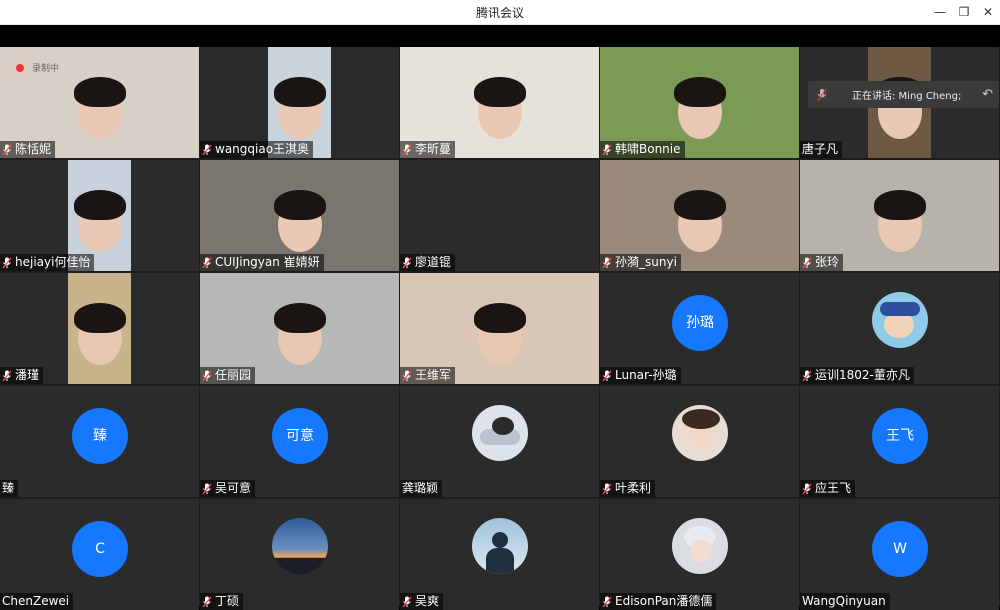 Image resolution: width=1000 pixels, height=610 pixels. Describe the element at coordinates (827, 262) in the screenshot. I see `participant-name: 张玲` at that location.